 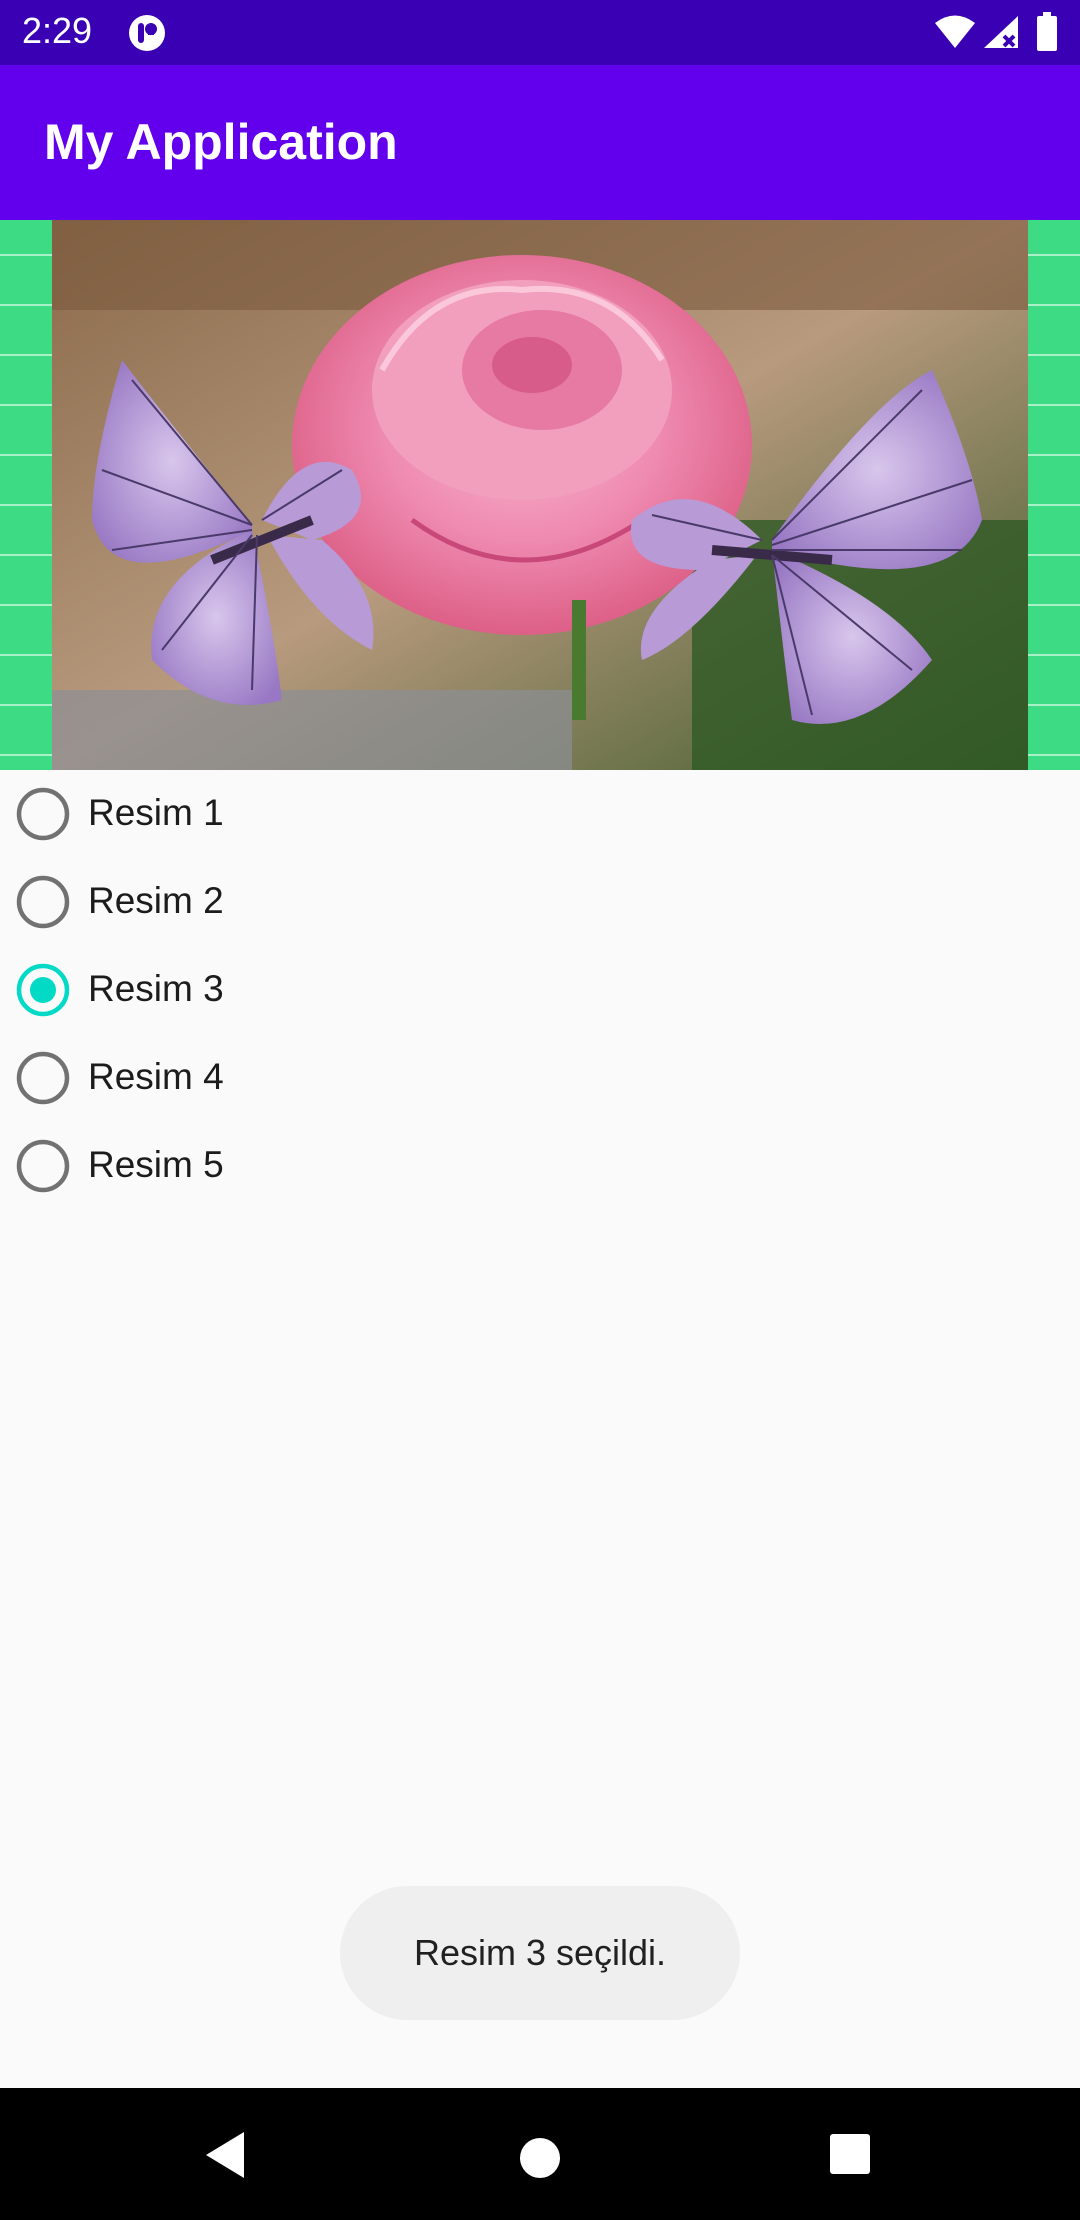 I want to click on home-icon, so click(x=540, y=2158).